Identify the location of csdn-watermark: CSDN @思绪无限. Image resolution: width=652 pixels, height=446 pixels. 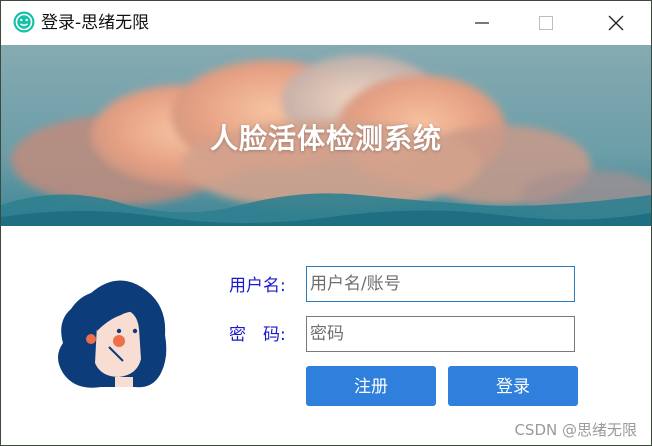
(575, 430).